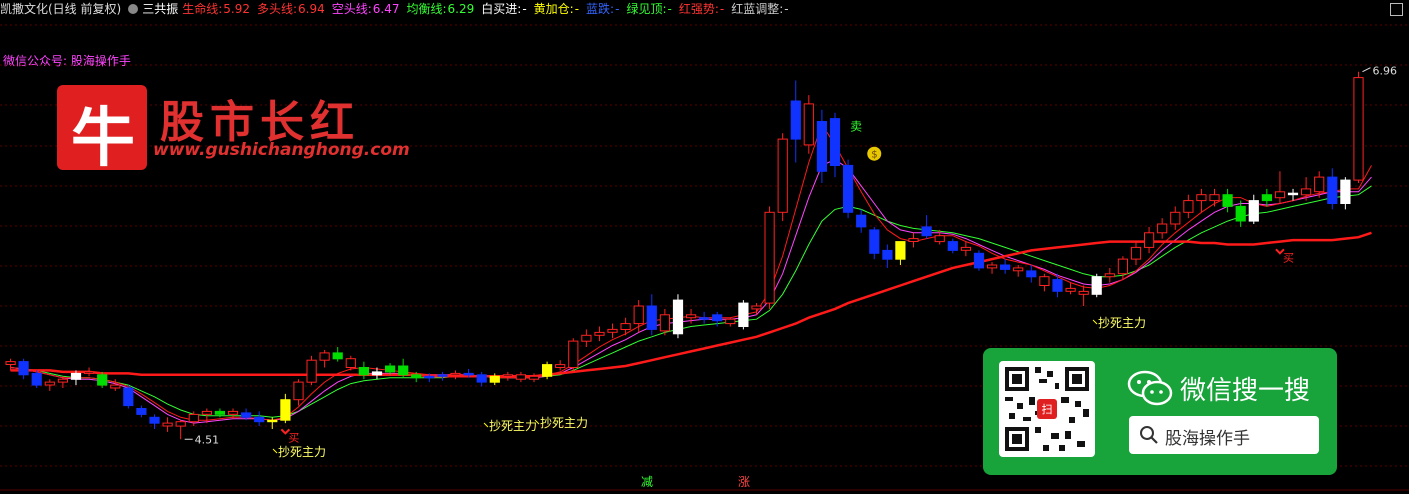 This screenshot has width=1409, height=494. Describe the element at coordinates (103, 138) in the screenshot. I see `logo-char: 牛` at that location.